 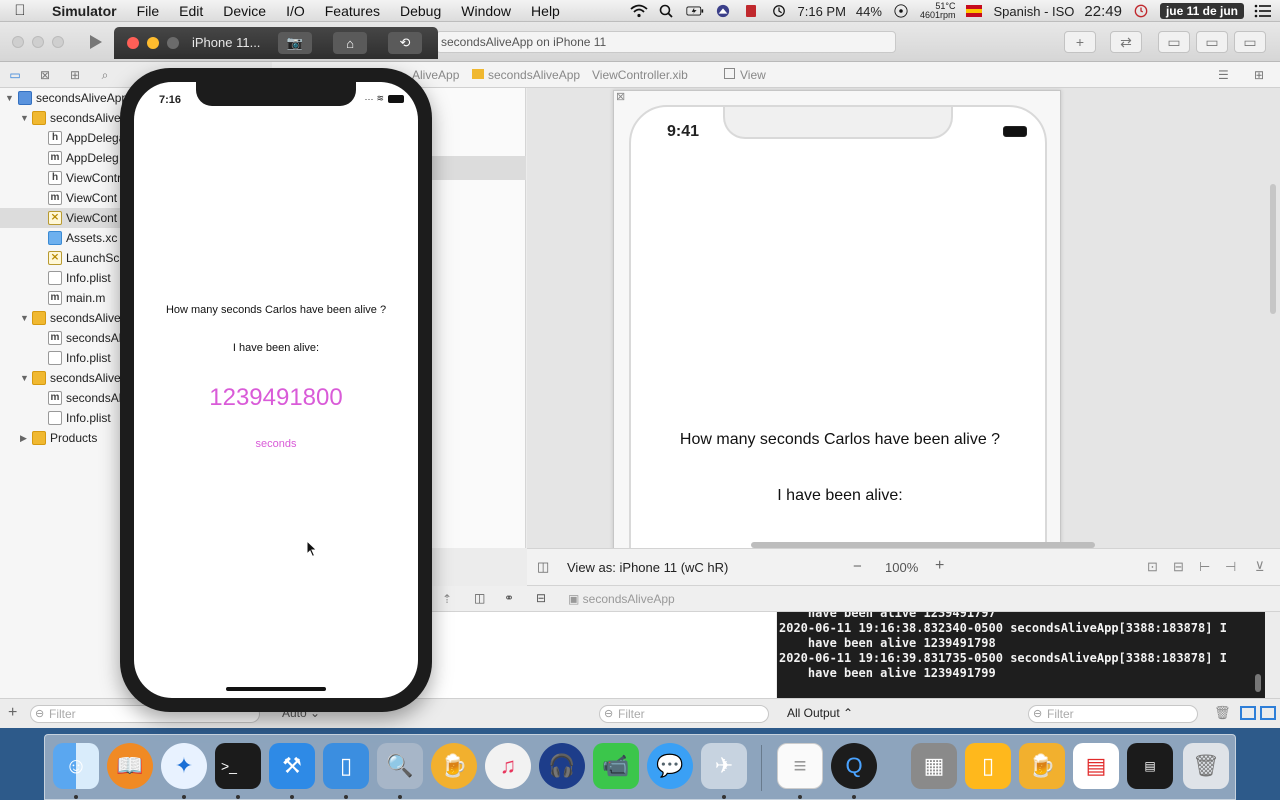 What do you see at coordinates (83, 11) in the screenshot?
I see `menu-app-name: Simulator` at bounding box center [83, 11].